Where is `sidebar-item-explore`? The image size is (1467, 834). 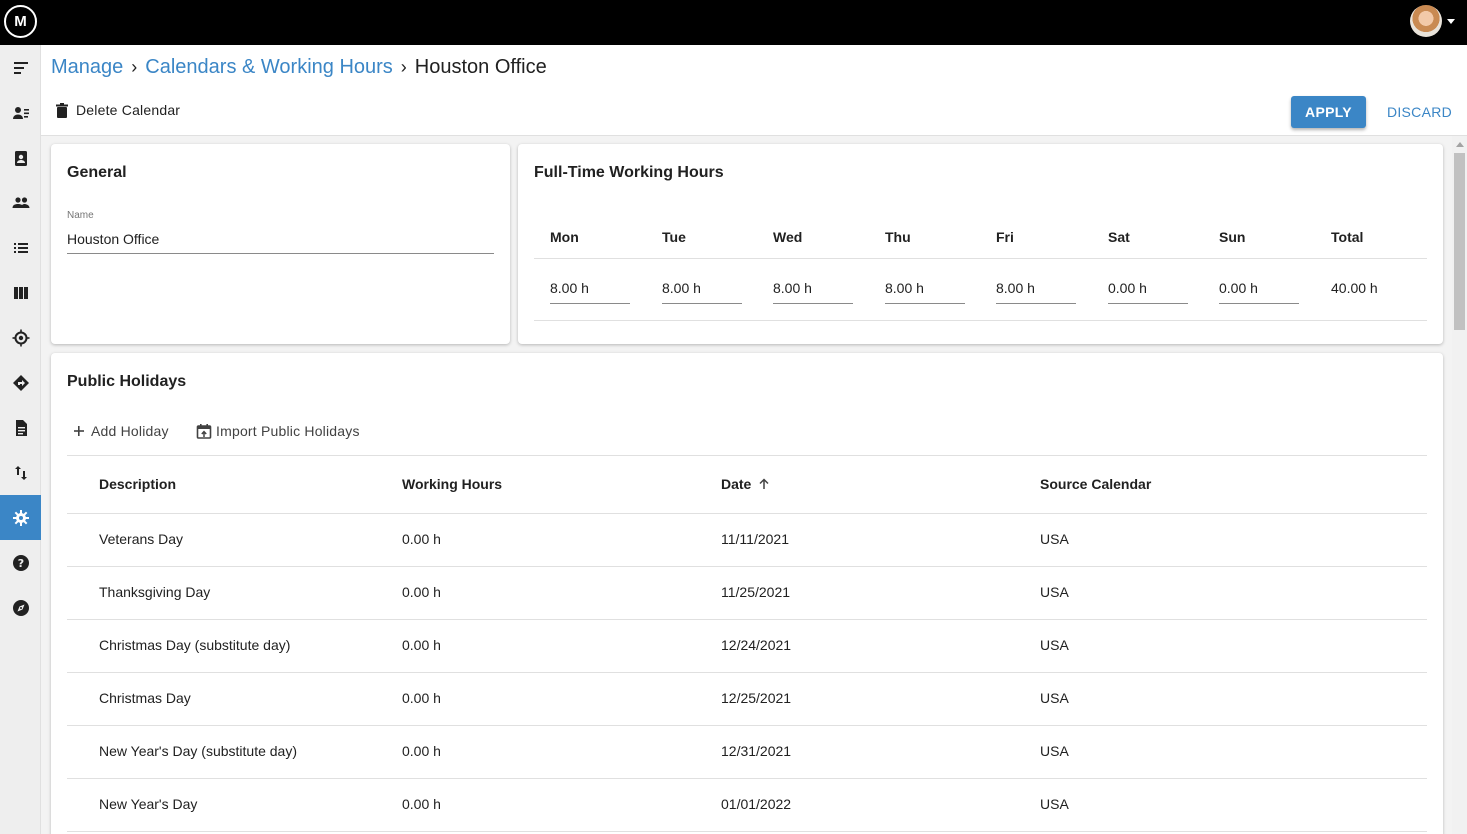 sidebar-item-explore is located at coordinates (20, 607).